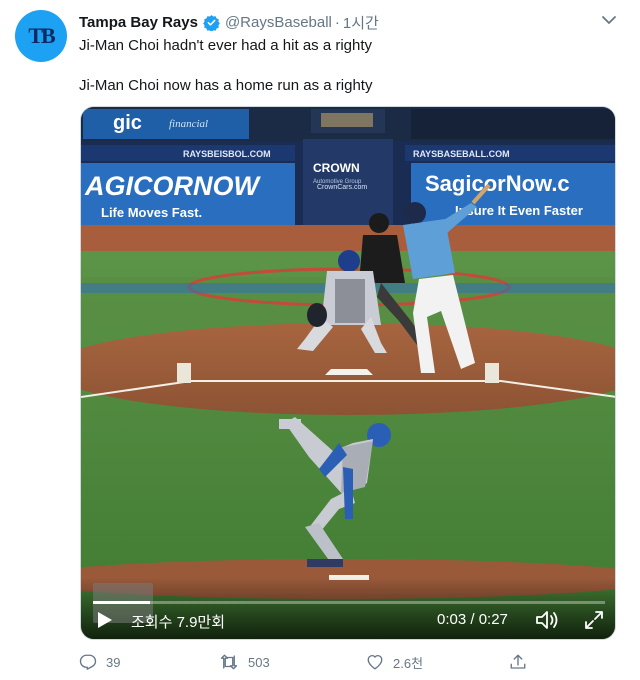 Image resolution: width=640 pixels, height=680 pixels. What do you see at coordinates (342, 187) in the screenshot?
I see `crown-ad-url: CrownCars.com` at bounding box center [342, 187].